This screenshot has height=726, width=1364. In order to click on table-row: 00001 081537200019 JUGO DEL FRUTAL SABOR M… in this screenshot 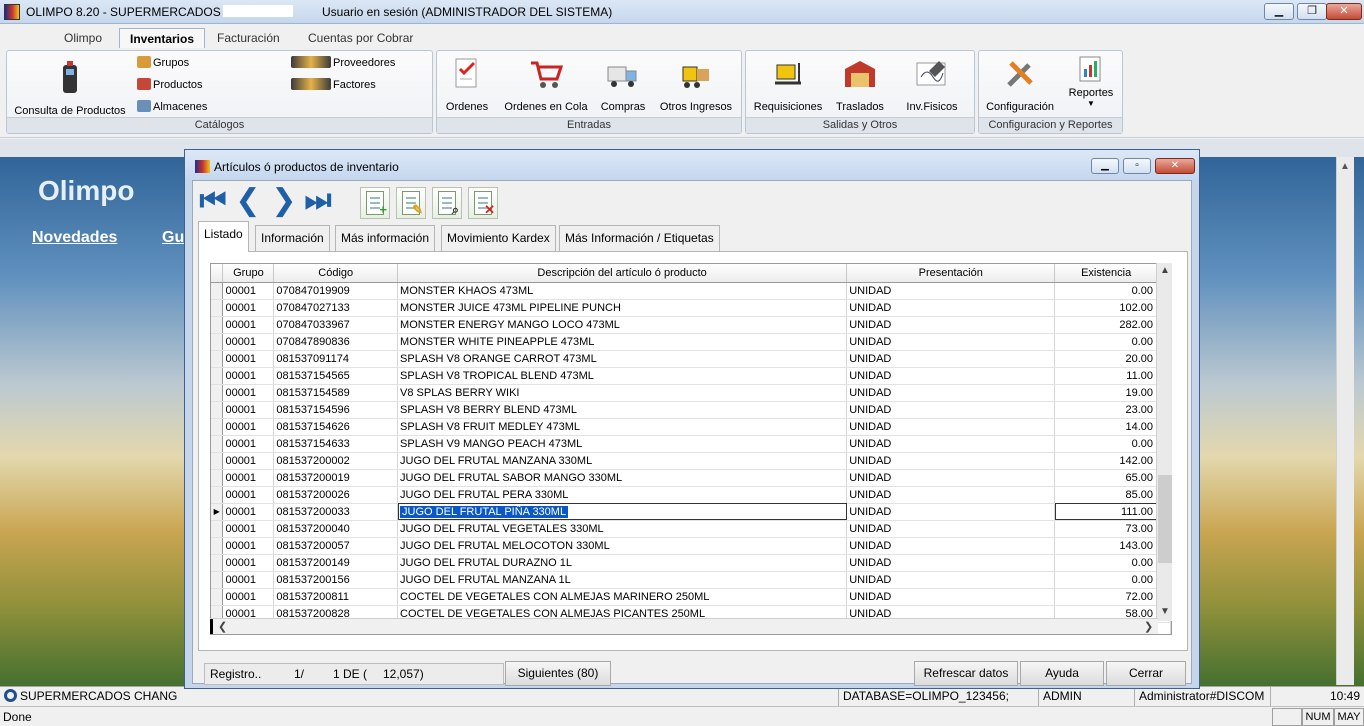, I will do `click(691, 478)`.